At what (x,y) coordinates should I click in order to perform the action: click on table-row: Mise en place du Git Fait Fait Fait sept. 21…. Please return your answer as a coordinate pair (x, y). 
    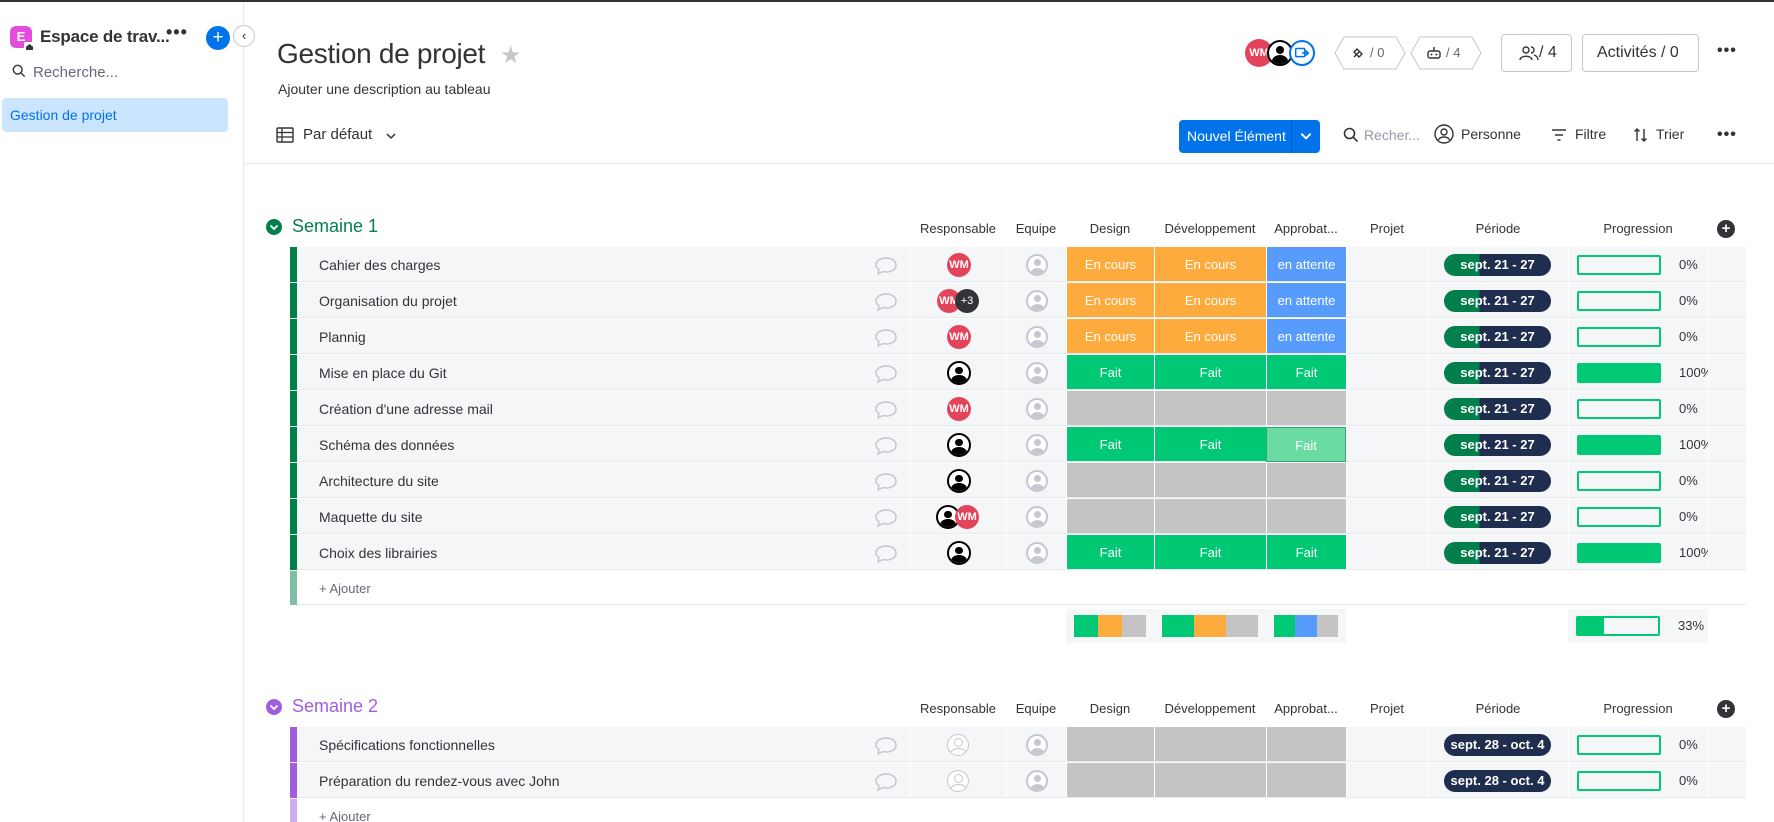
    Looking at the image, I should click on (1018, 372).